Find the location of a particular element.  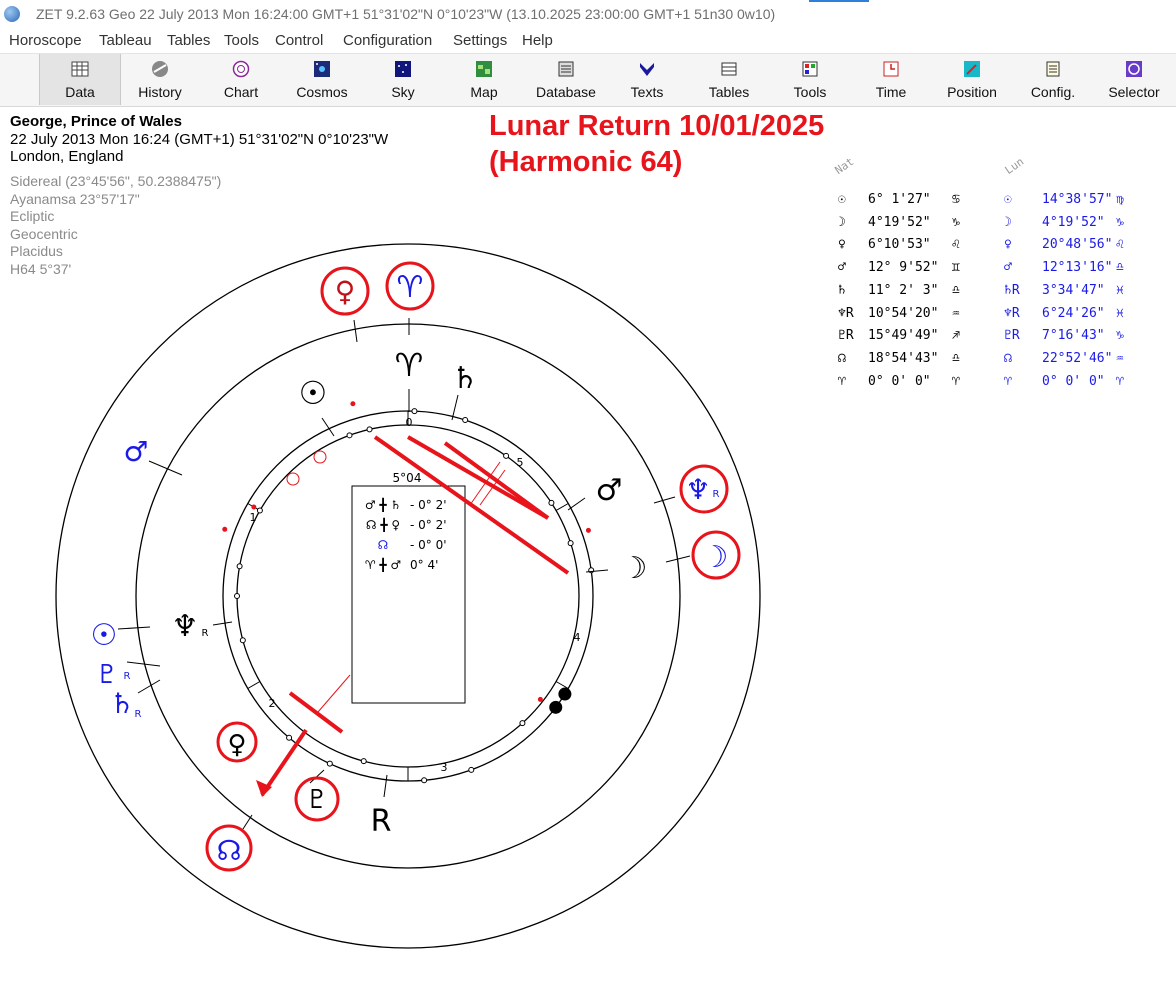

lun-planet-glyph: ☊ is located at coordinates (1008, 358).